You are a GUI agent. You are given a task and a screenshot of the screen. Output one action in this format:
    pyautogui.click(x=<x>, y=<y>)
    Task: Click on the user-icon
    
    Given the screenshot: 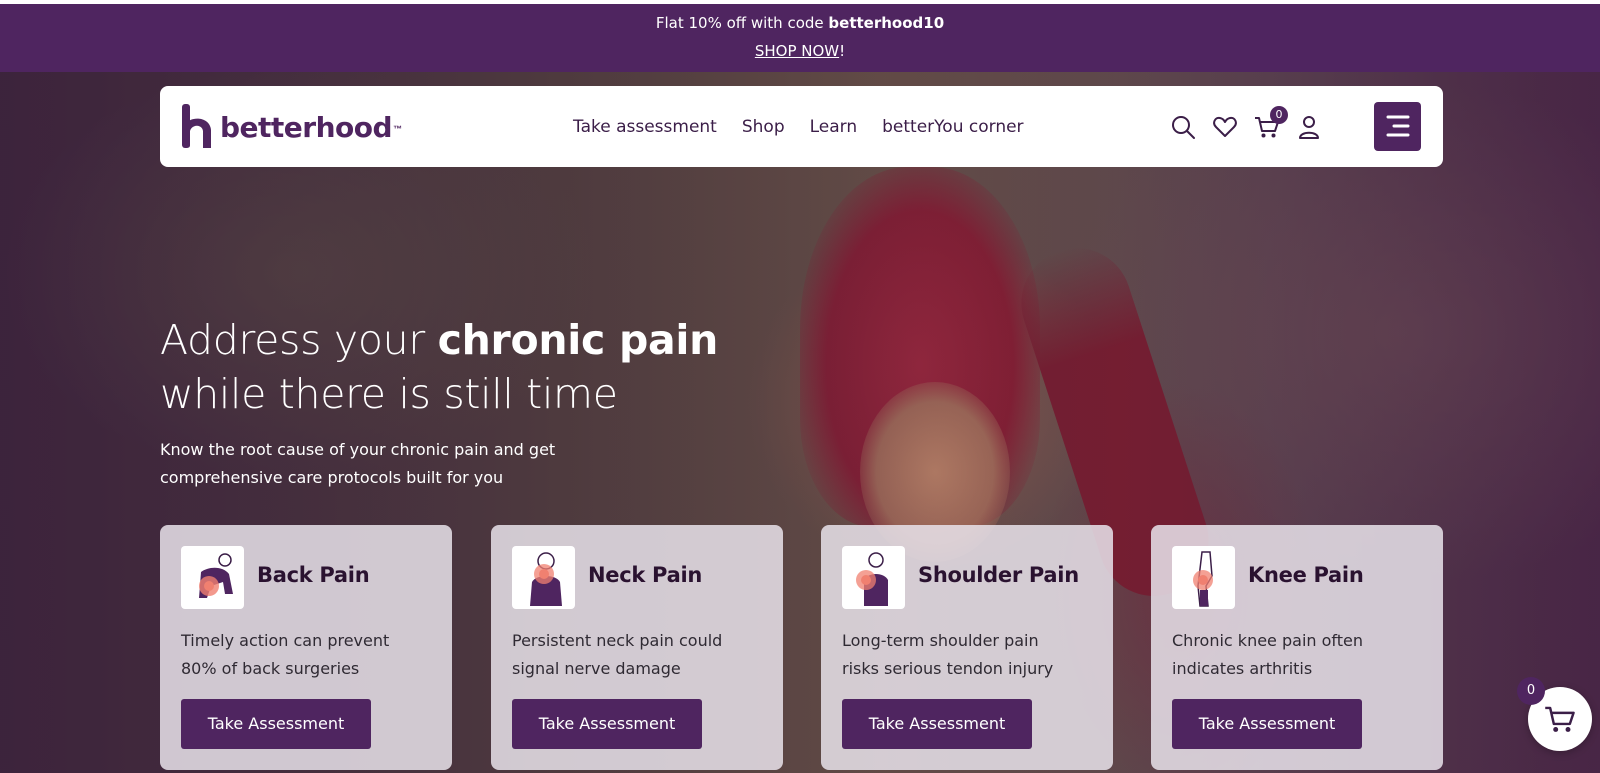 What is the action you would take?
    pyautogui.click(x=1309, y=127)
    